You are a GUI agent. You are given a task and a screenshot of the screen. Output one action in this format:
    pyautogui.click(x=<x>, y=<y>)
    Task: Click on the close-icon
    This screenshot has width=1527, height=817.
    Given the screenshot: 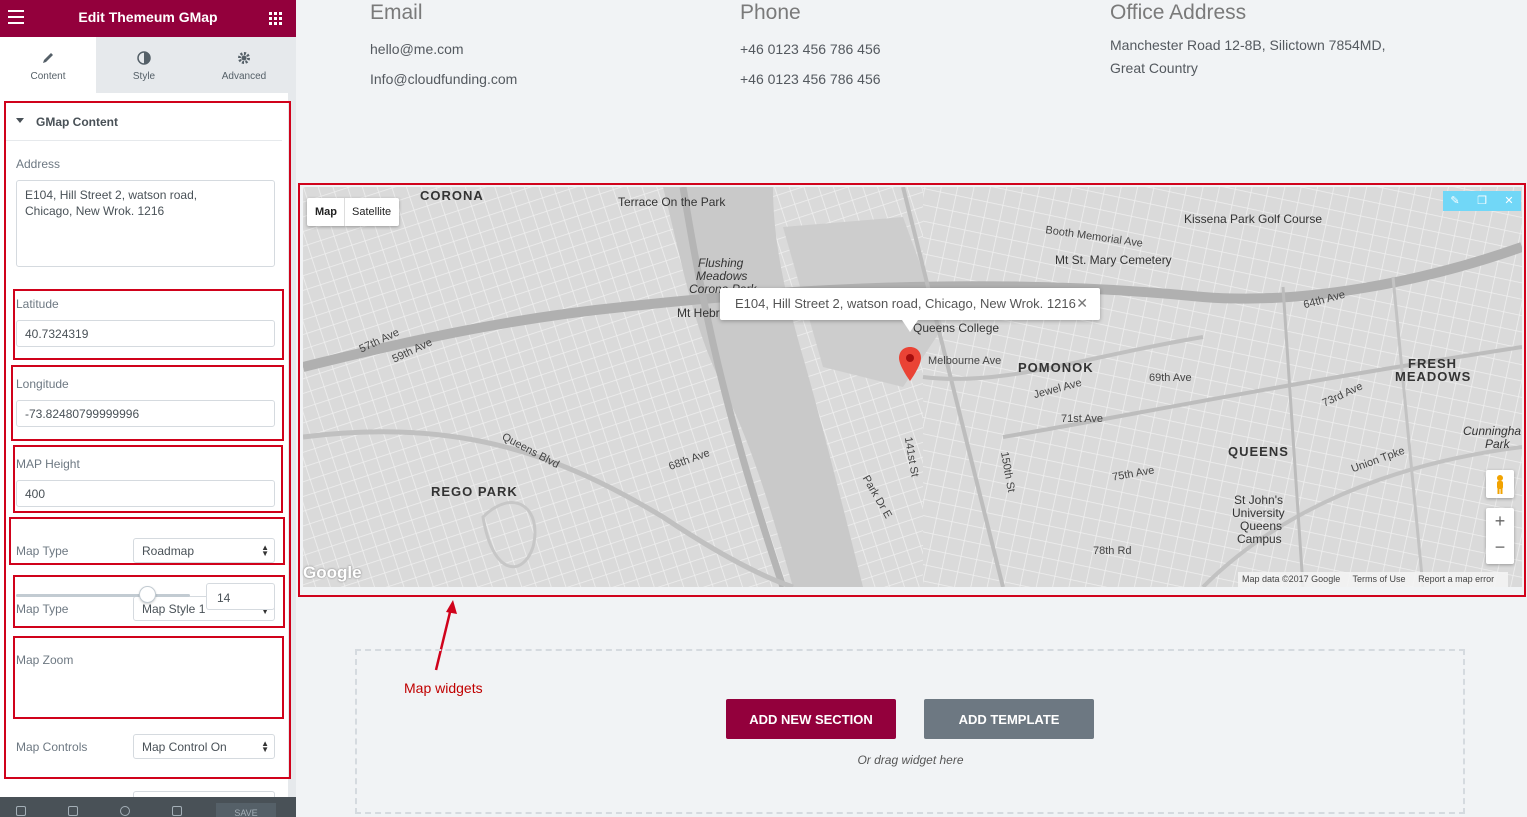 What is the action you would take?
    pyautogui.click(x=21, y=811)
    